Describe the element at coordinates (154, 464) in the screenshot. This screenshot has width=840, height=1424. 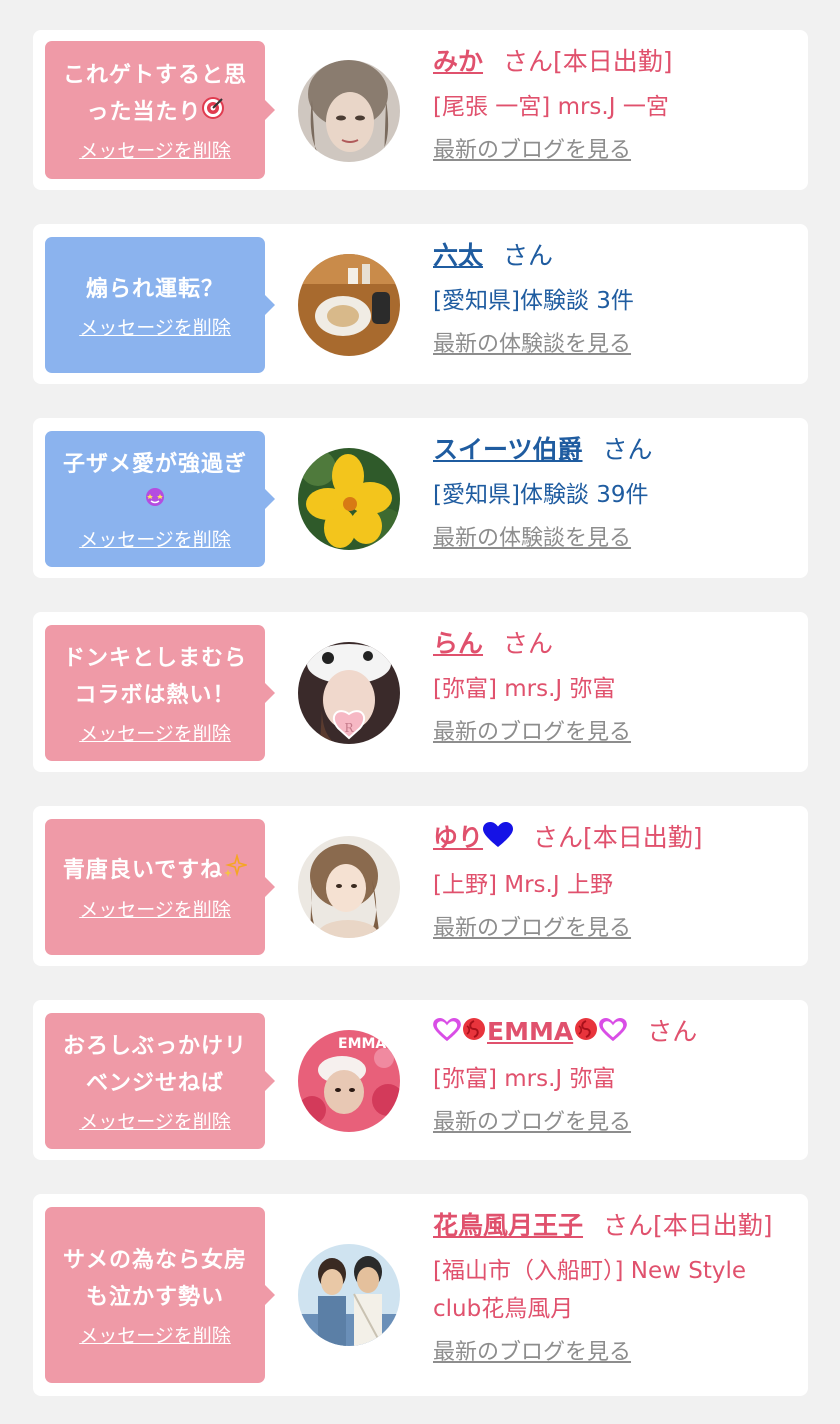
I see `message-text: 子ザメ愛が強過ぎ` at that location.